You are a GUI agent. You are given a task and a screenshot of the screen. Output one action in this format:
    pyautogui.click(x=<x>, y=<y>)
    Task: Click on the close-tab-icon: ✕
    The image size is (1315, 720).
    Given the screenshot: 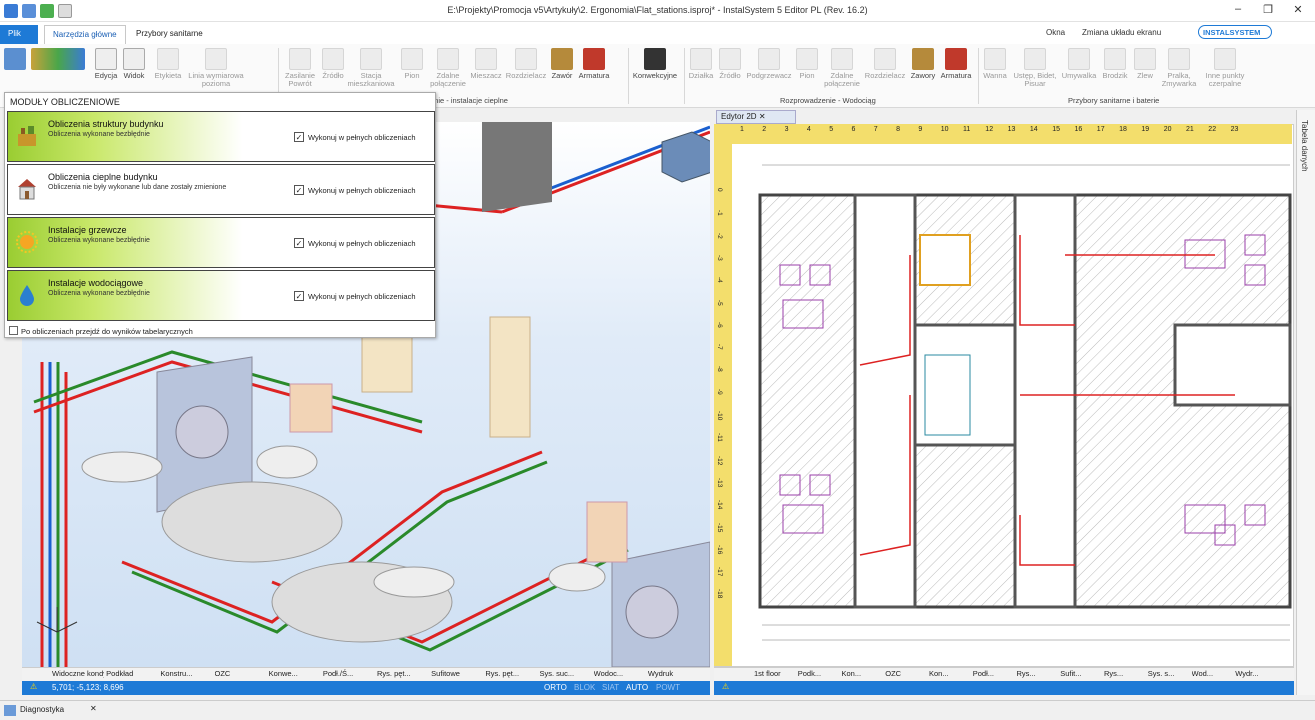 What is the action you would take?
    pyautogui.click(x=762, y=116)
    